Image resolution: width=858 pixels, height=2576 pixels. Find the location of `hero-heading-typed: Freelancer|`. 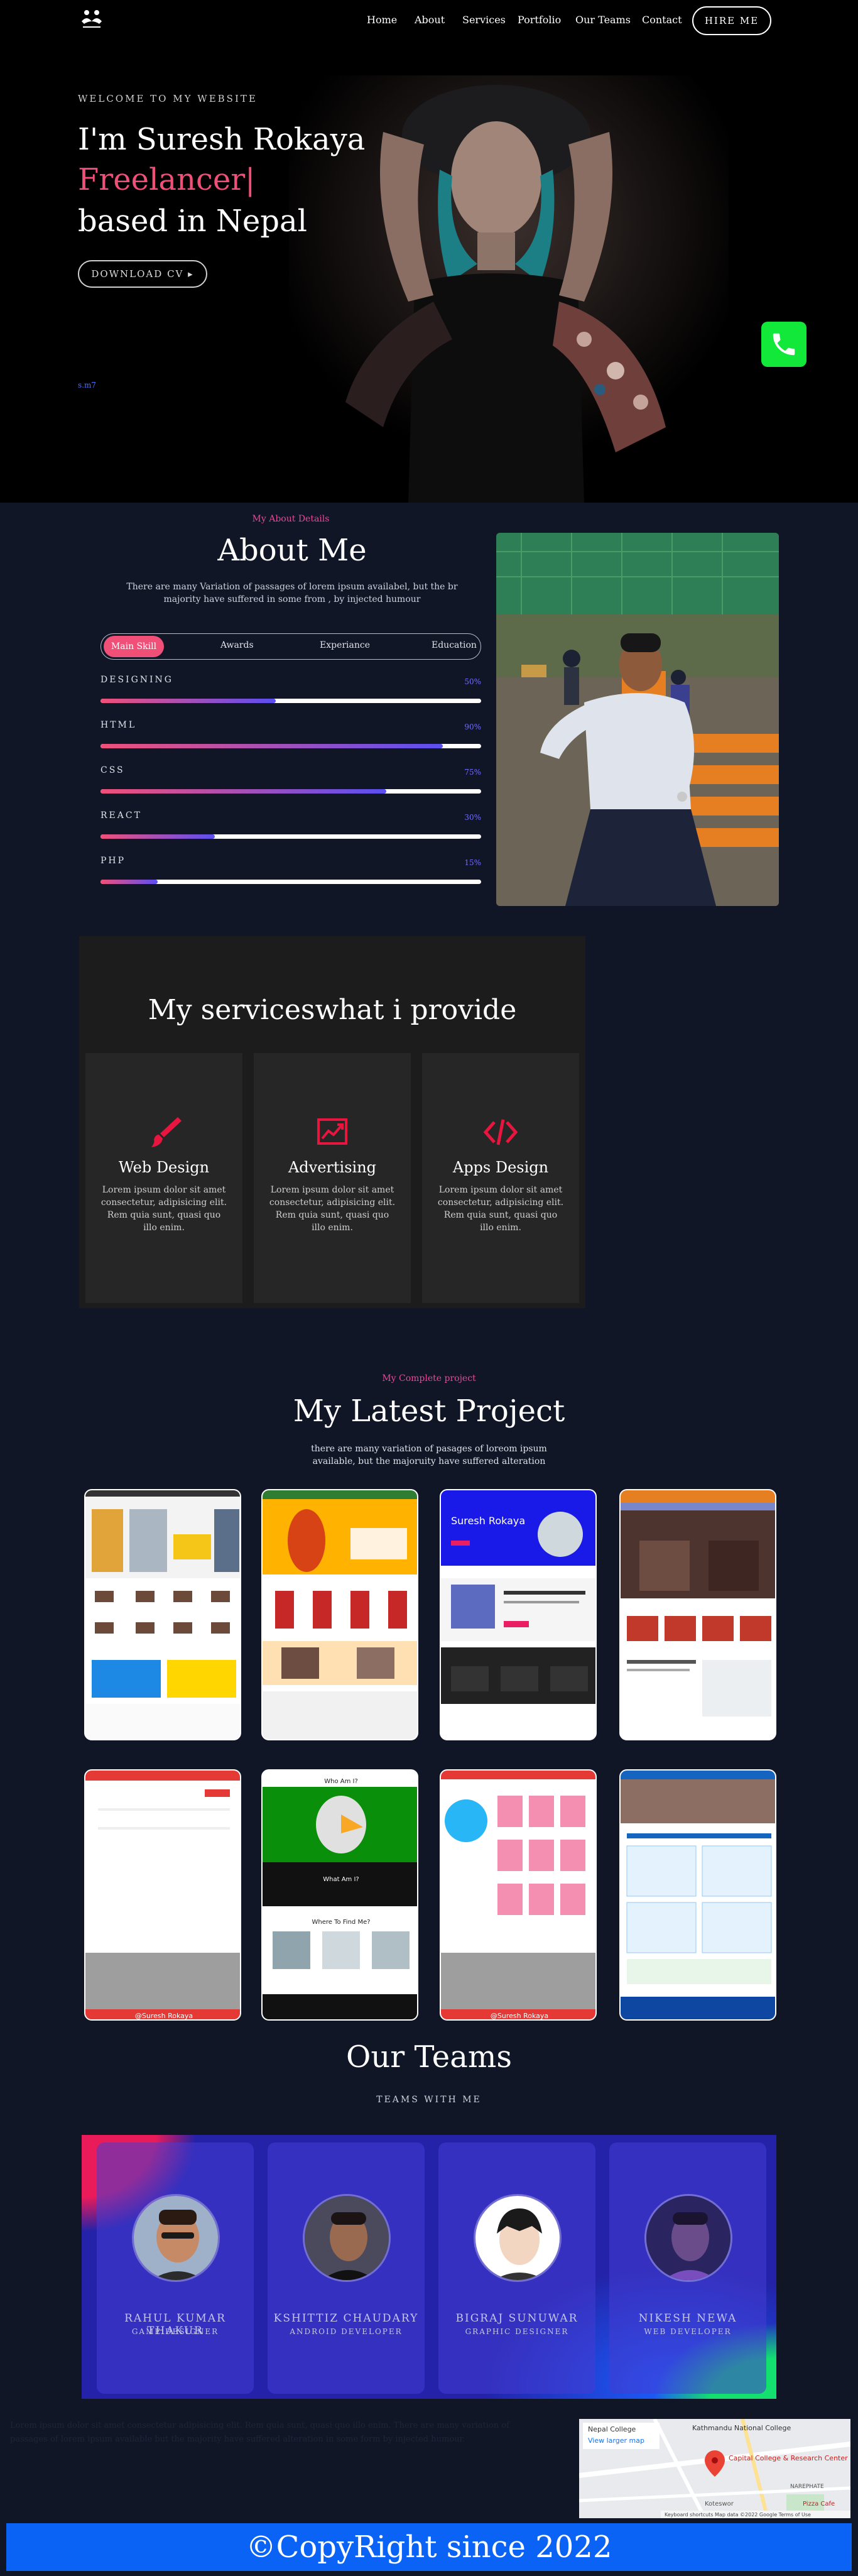

hero-heading-typed: Freelancer| is located at coordinates (167, 179).